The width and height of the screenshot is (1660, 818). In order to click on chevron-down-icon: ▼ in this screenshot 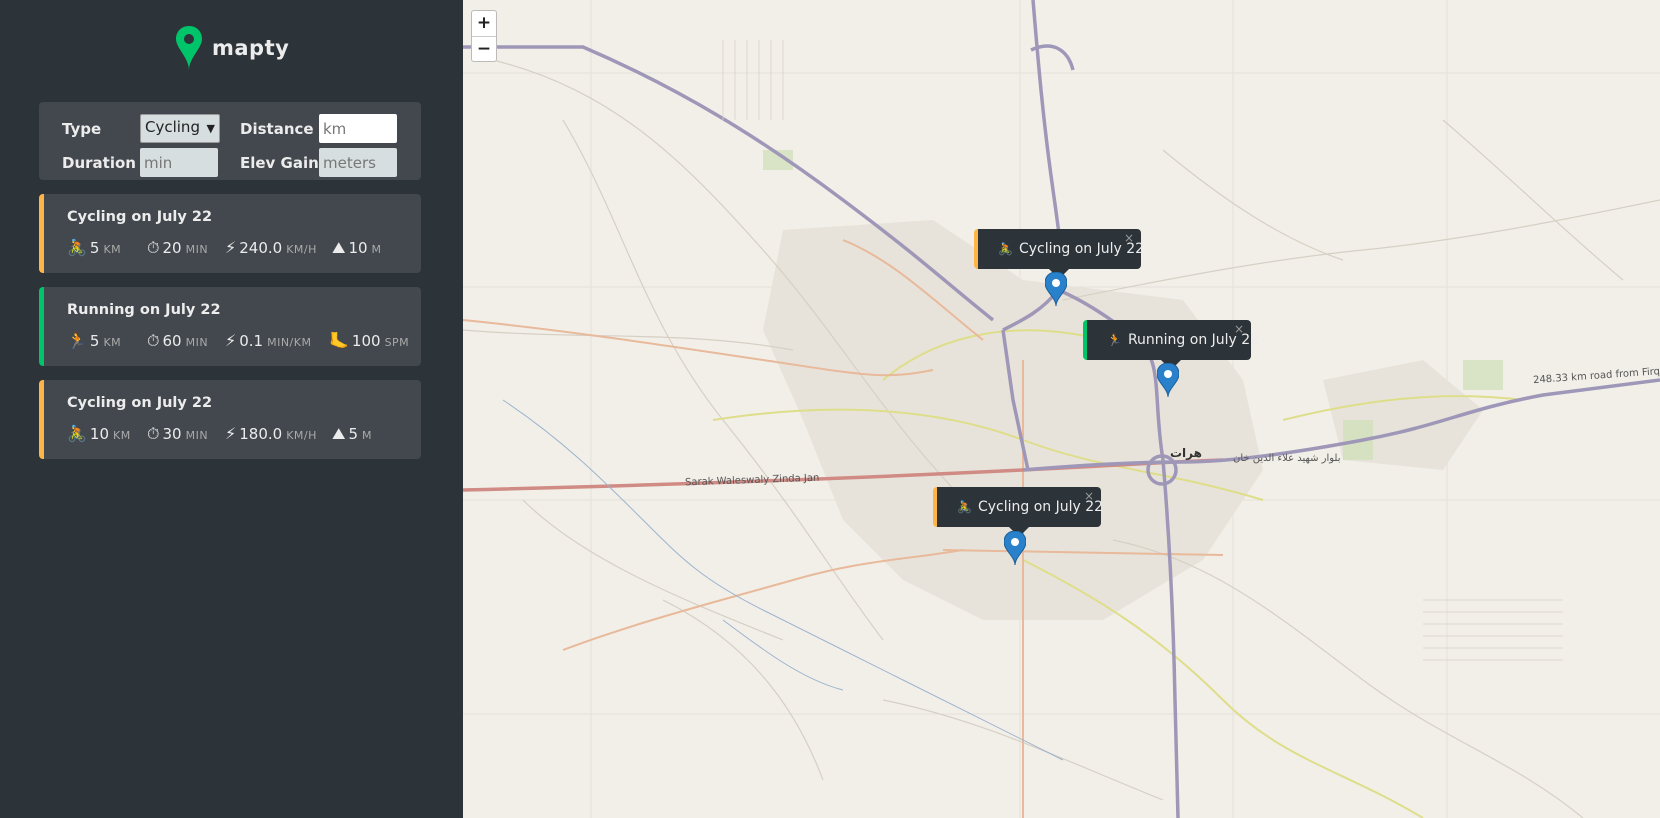, I will do `click(210, 128)`.